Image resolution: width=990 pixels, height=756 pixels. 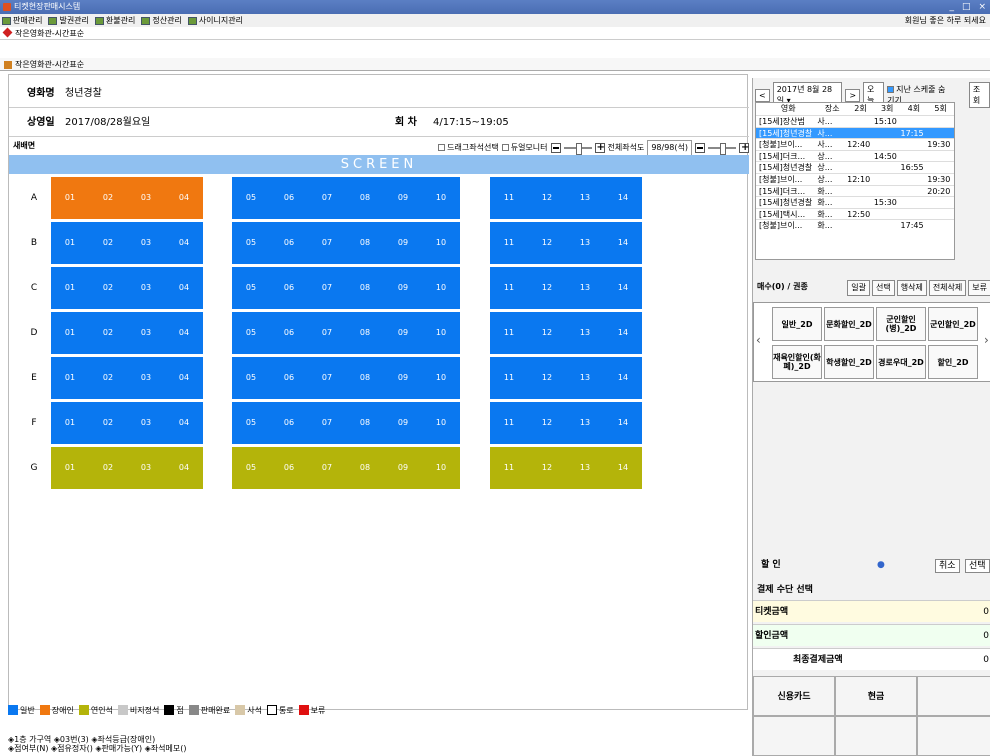 What do you see at coordinates (441, 333) in the screenshot?
I see `seat-D10: 10` at bounding box center [441, 333].